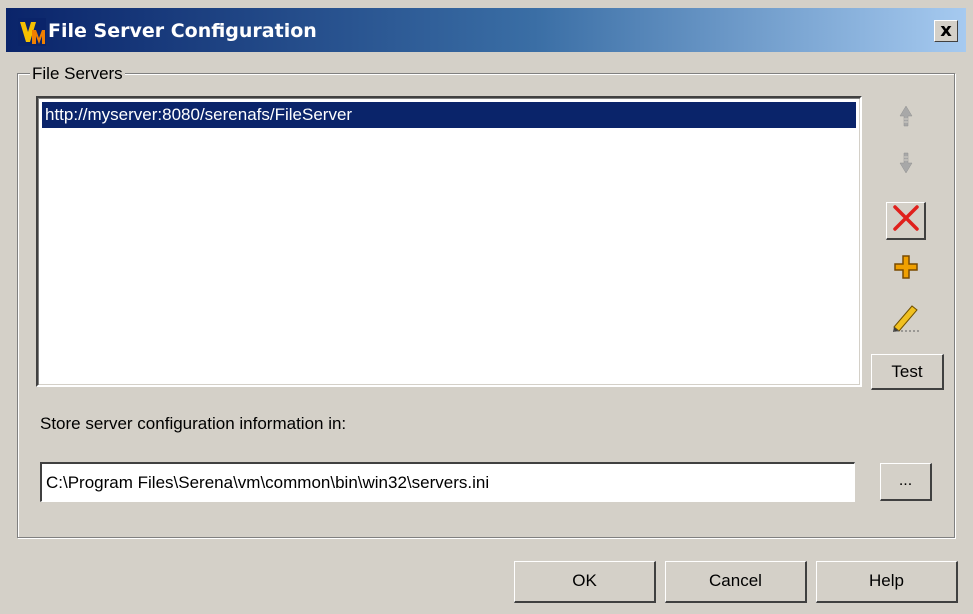 The width and height of the screenshot is (973, 614). I want to click on help-button: Help, so click(887, 582).